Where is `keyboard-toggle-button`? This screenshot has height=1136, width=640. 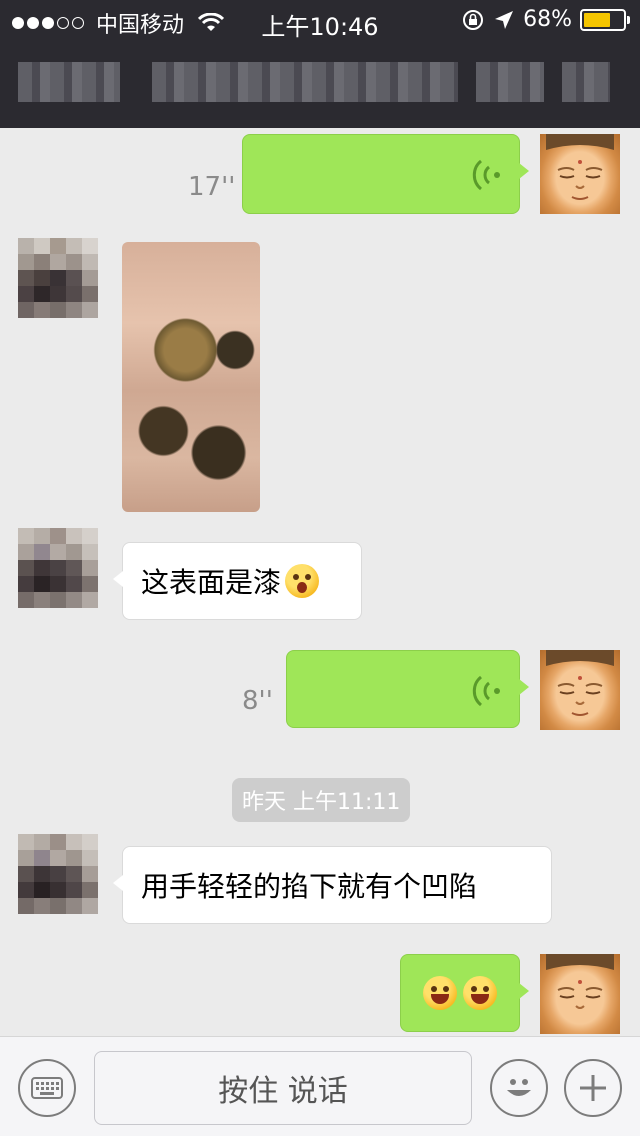
keyboard-toggle-button is located at coordinates (47, 1088).